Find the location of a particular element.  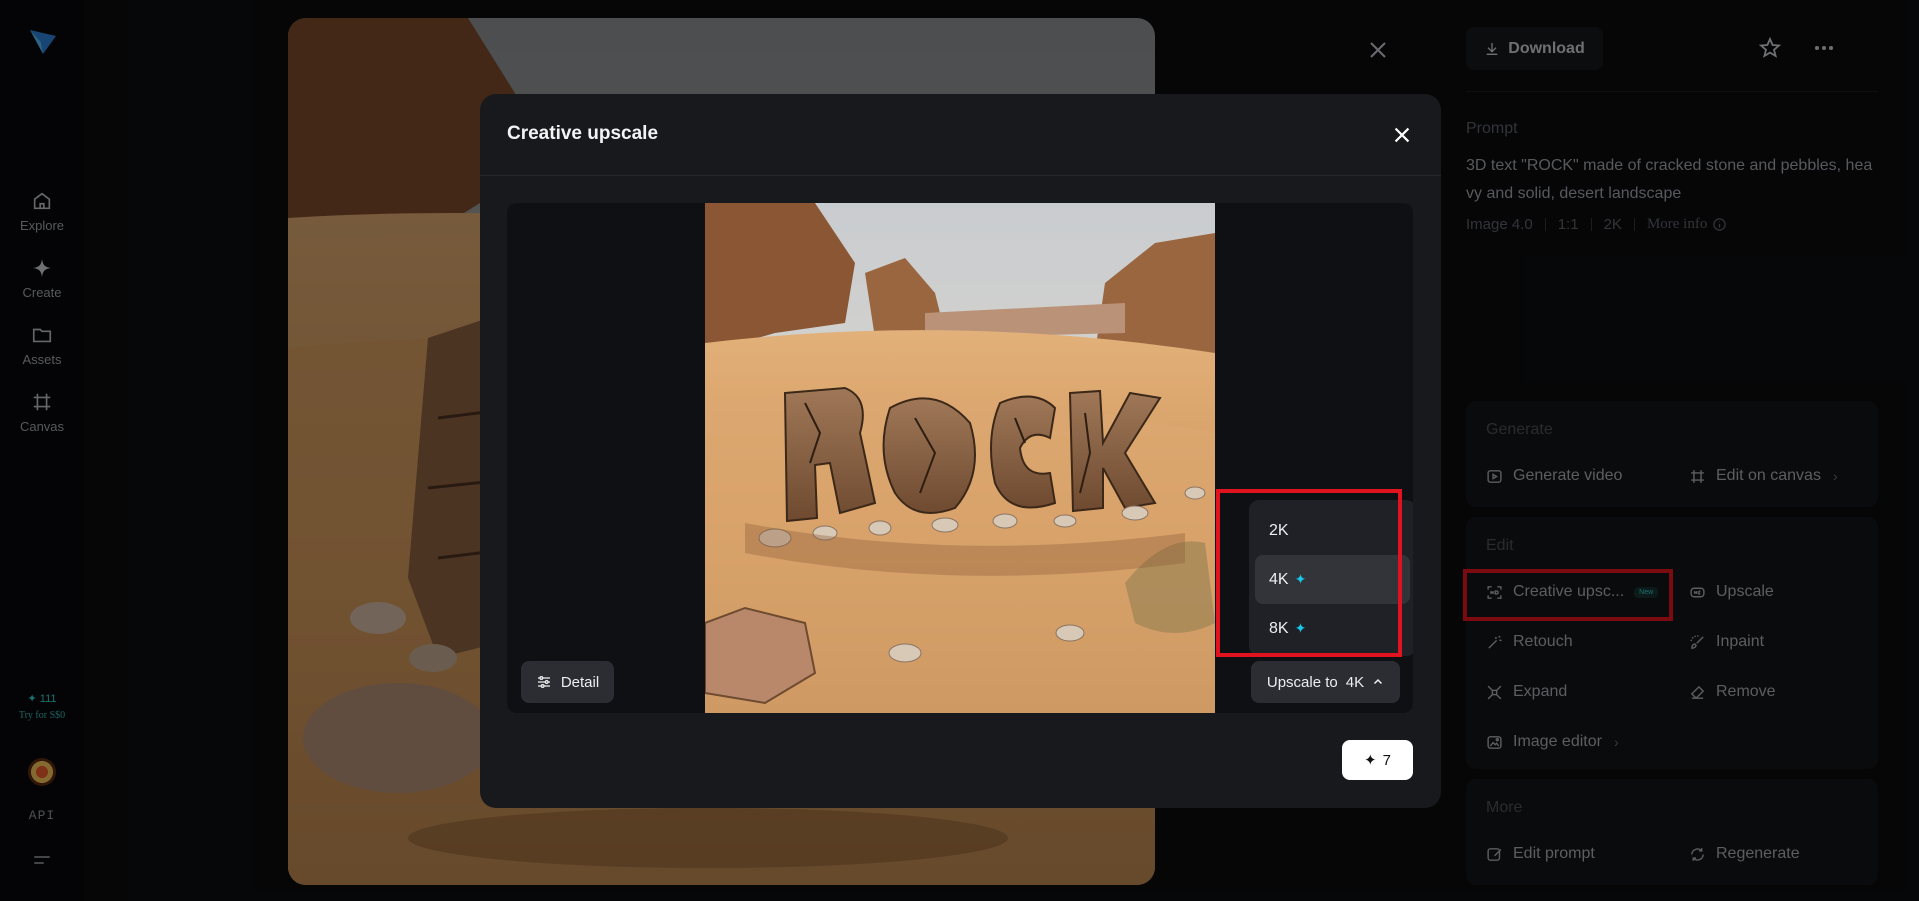

dialog-title: Creative upscale is located at coordinates (583, 133).